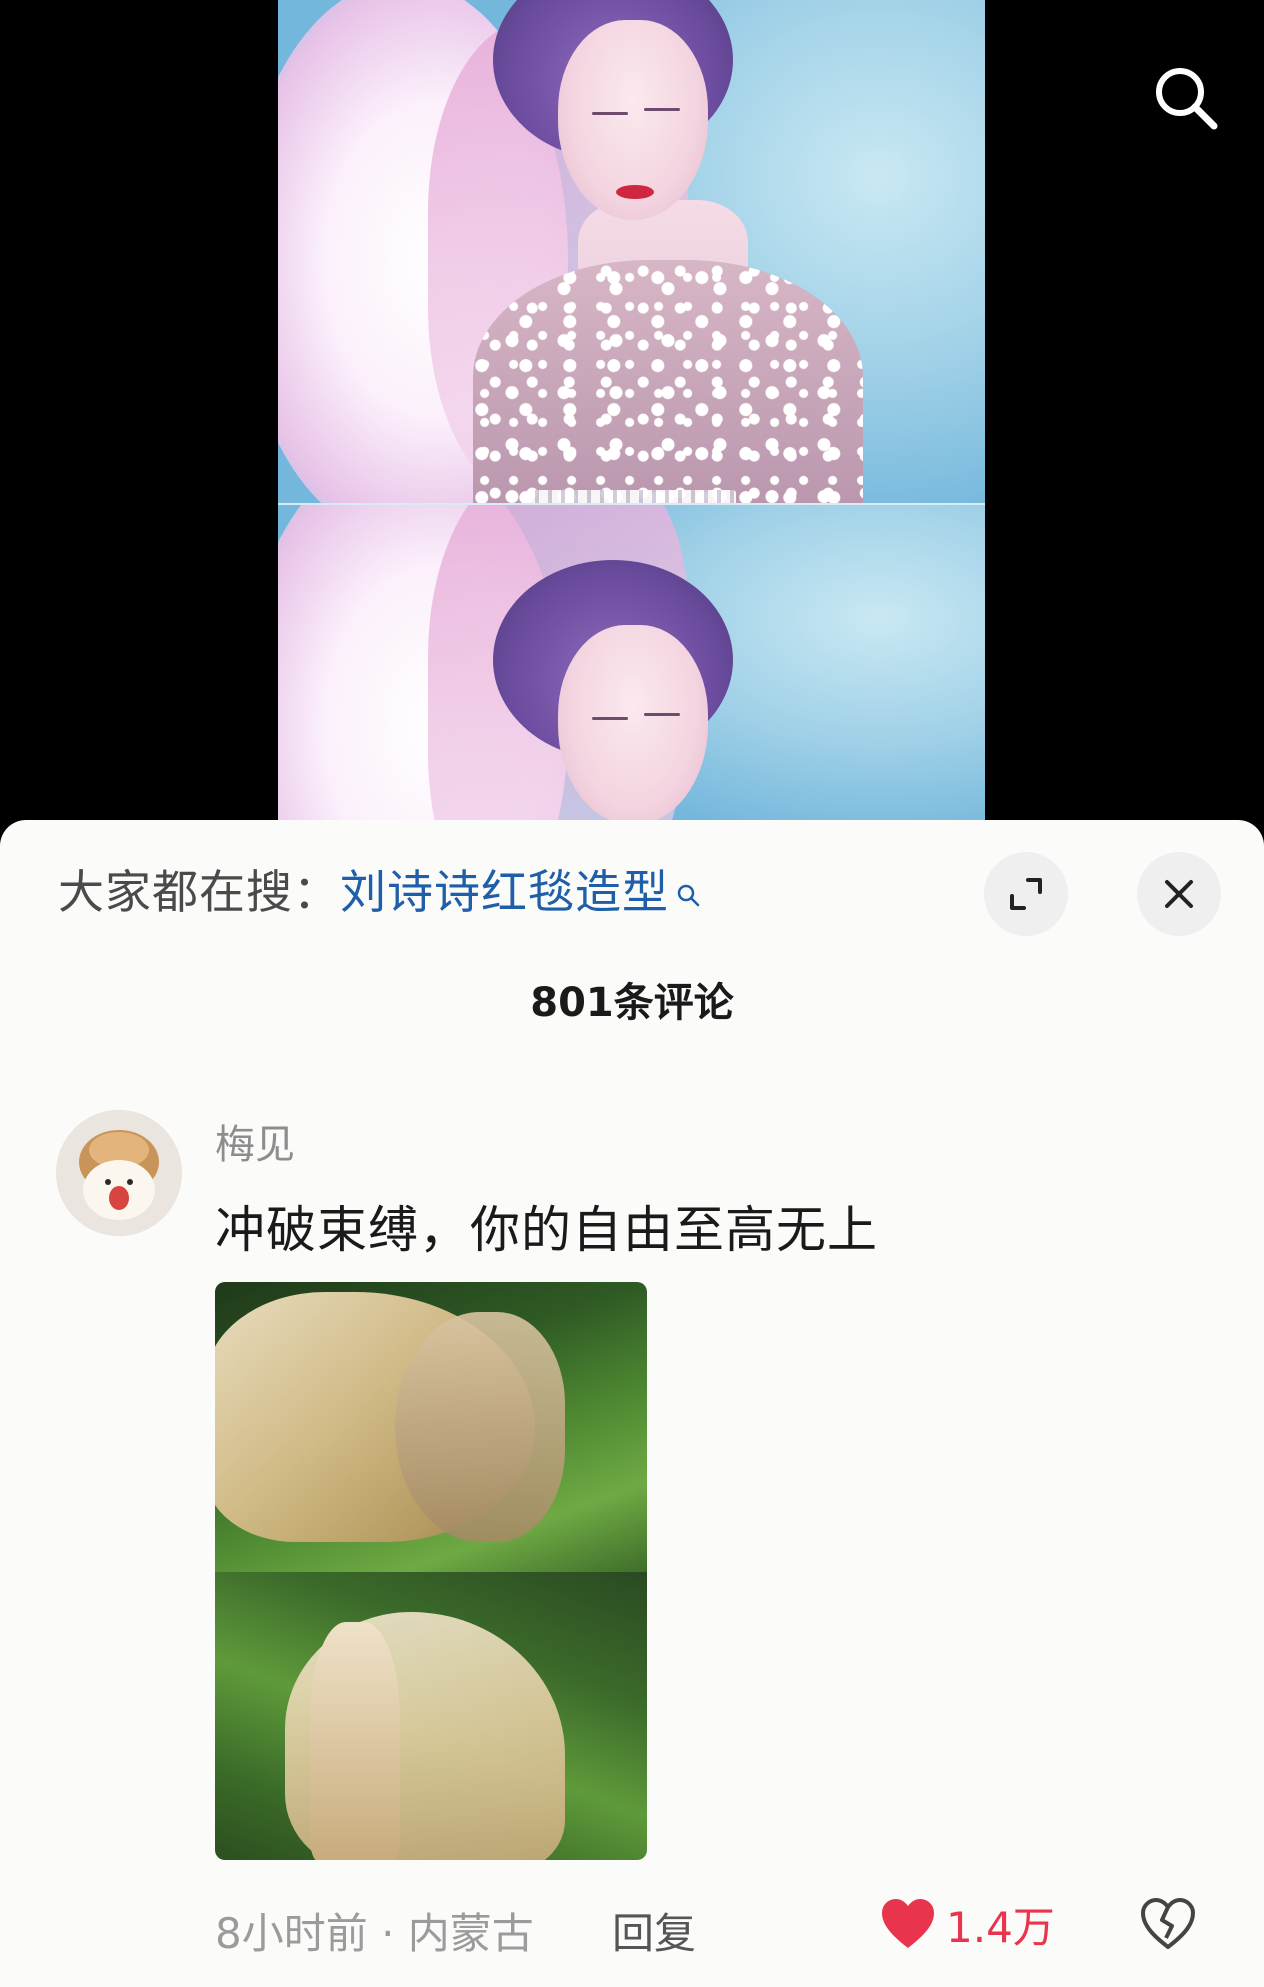 The image size is (1264, 1987). I want to click on like-count: 1.4万, so click(1000, 1927).